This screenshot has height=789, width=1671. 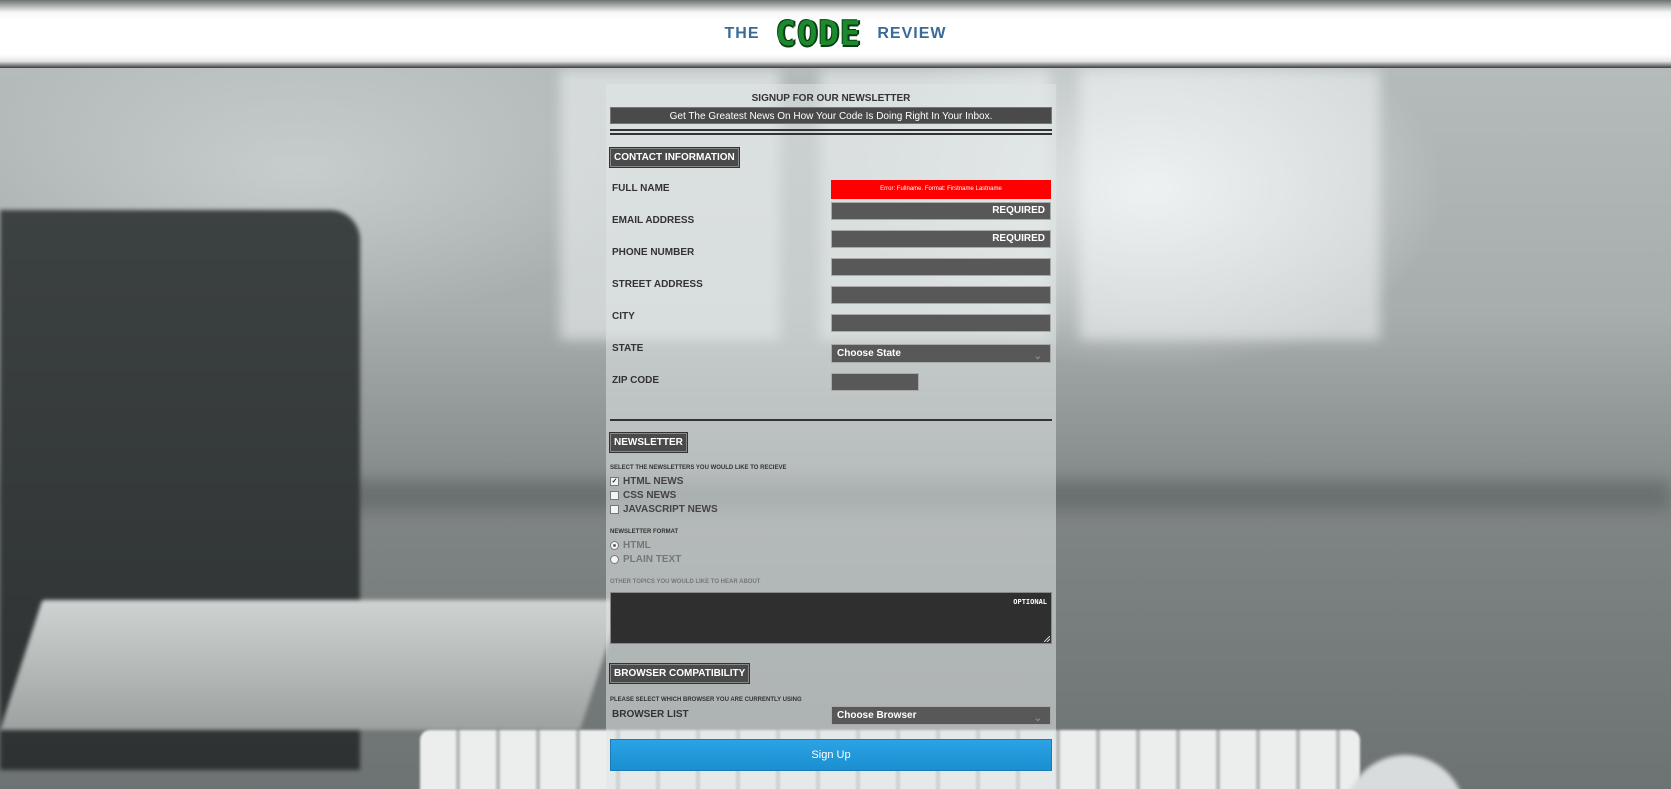 I want to click on radio-label: HTML, so click(x=637, y=545).